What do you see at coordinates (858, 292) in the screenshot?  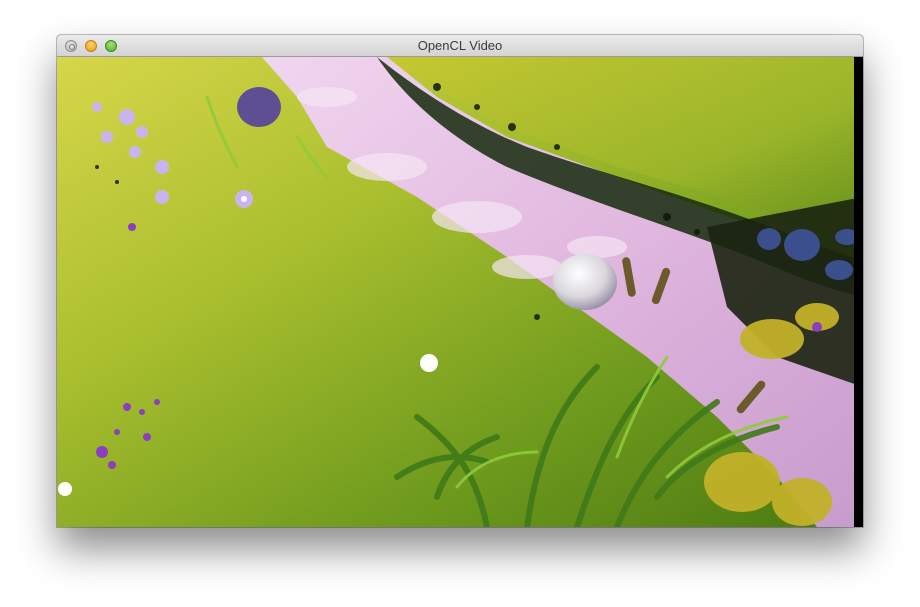 I see `video-letterbox-edge` at bounding box center [858, 292].